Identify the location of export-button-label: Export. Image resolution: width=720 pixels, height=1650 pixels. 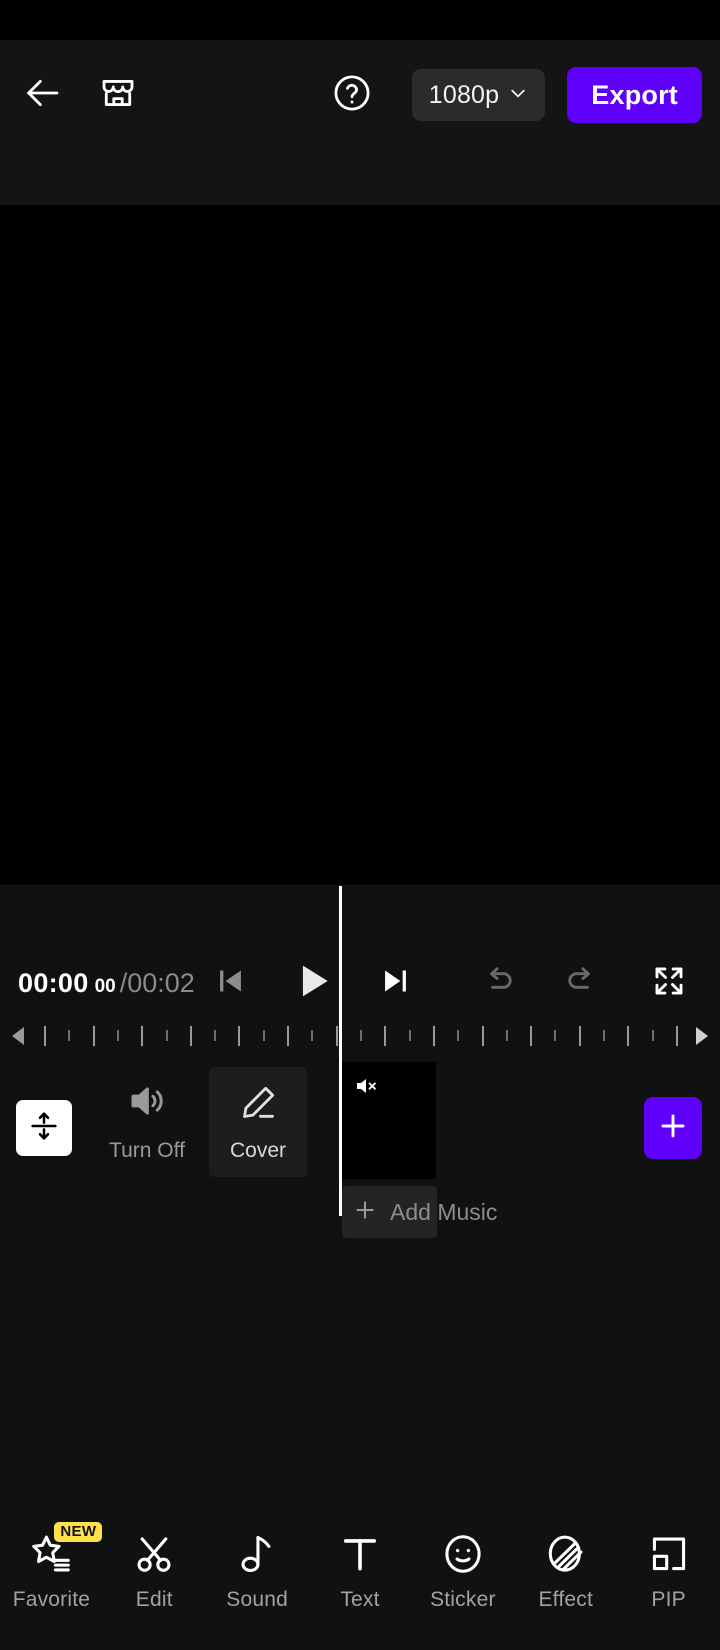
(634, 94).